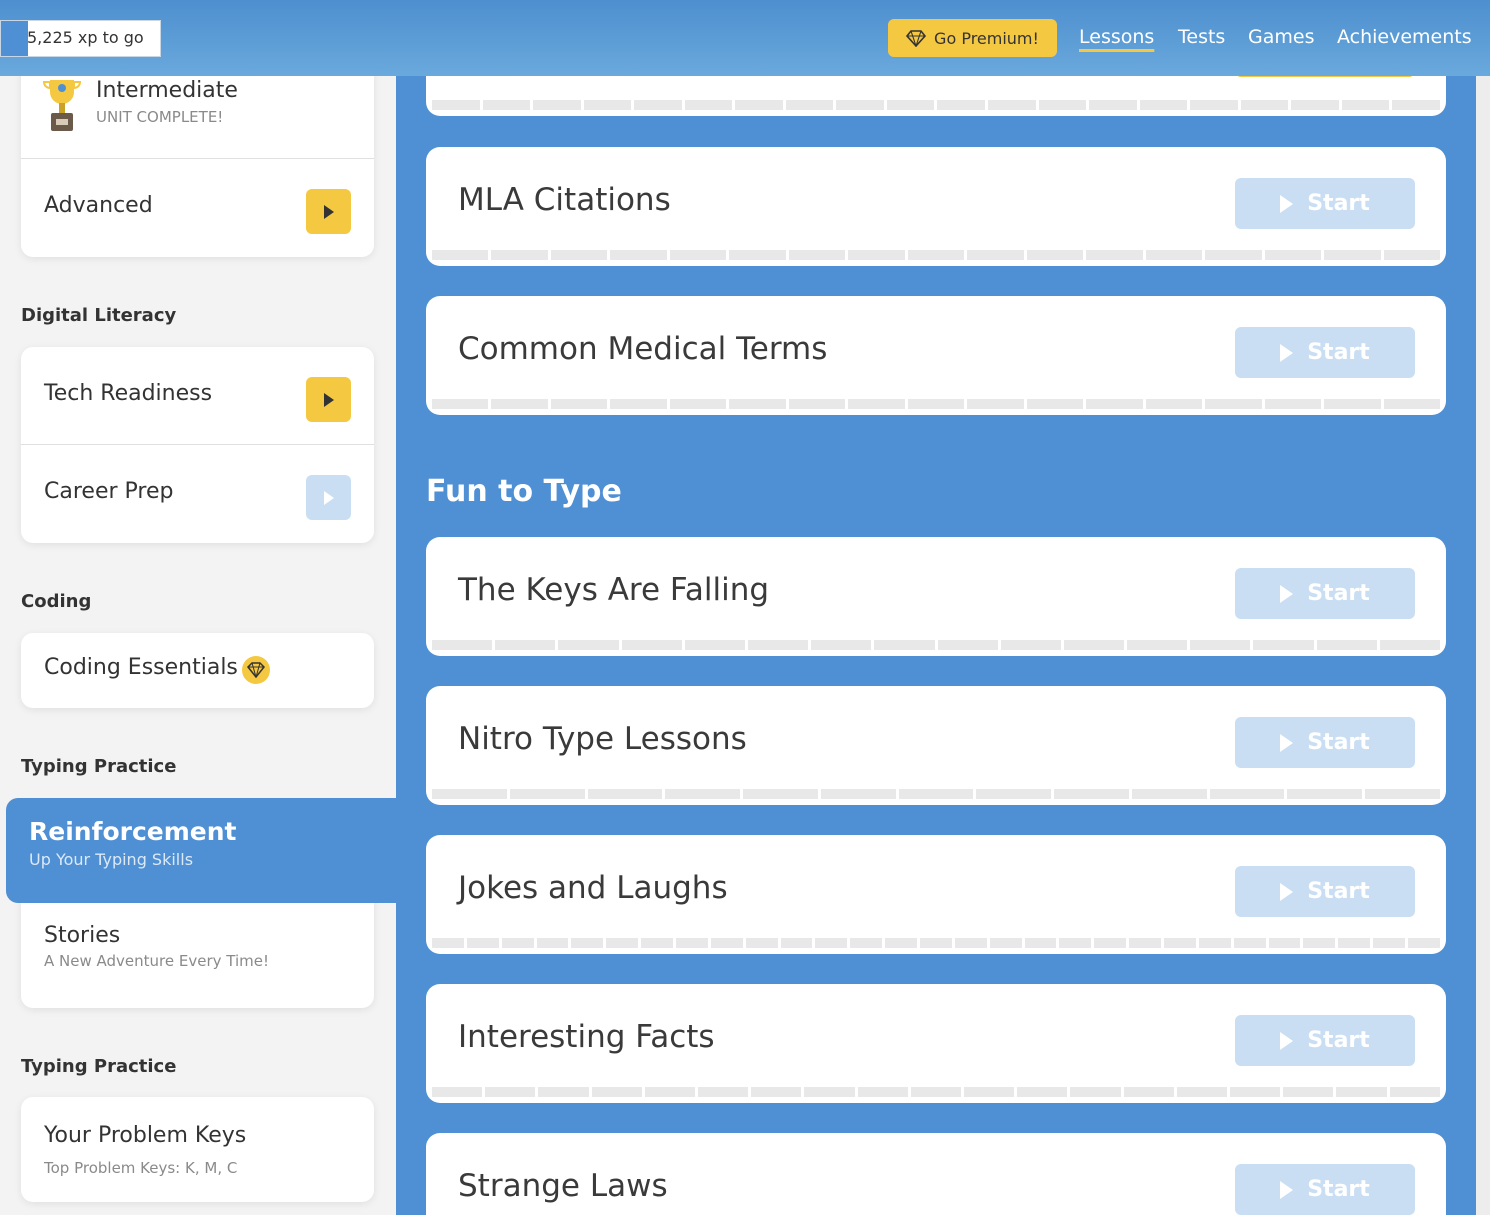 This screenshot has width=1490, height=1215. What do you see at coordinates (1483, 607) in the screenshot?
I see `page-edge` at bounding box center [1483, 607].